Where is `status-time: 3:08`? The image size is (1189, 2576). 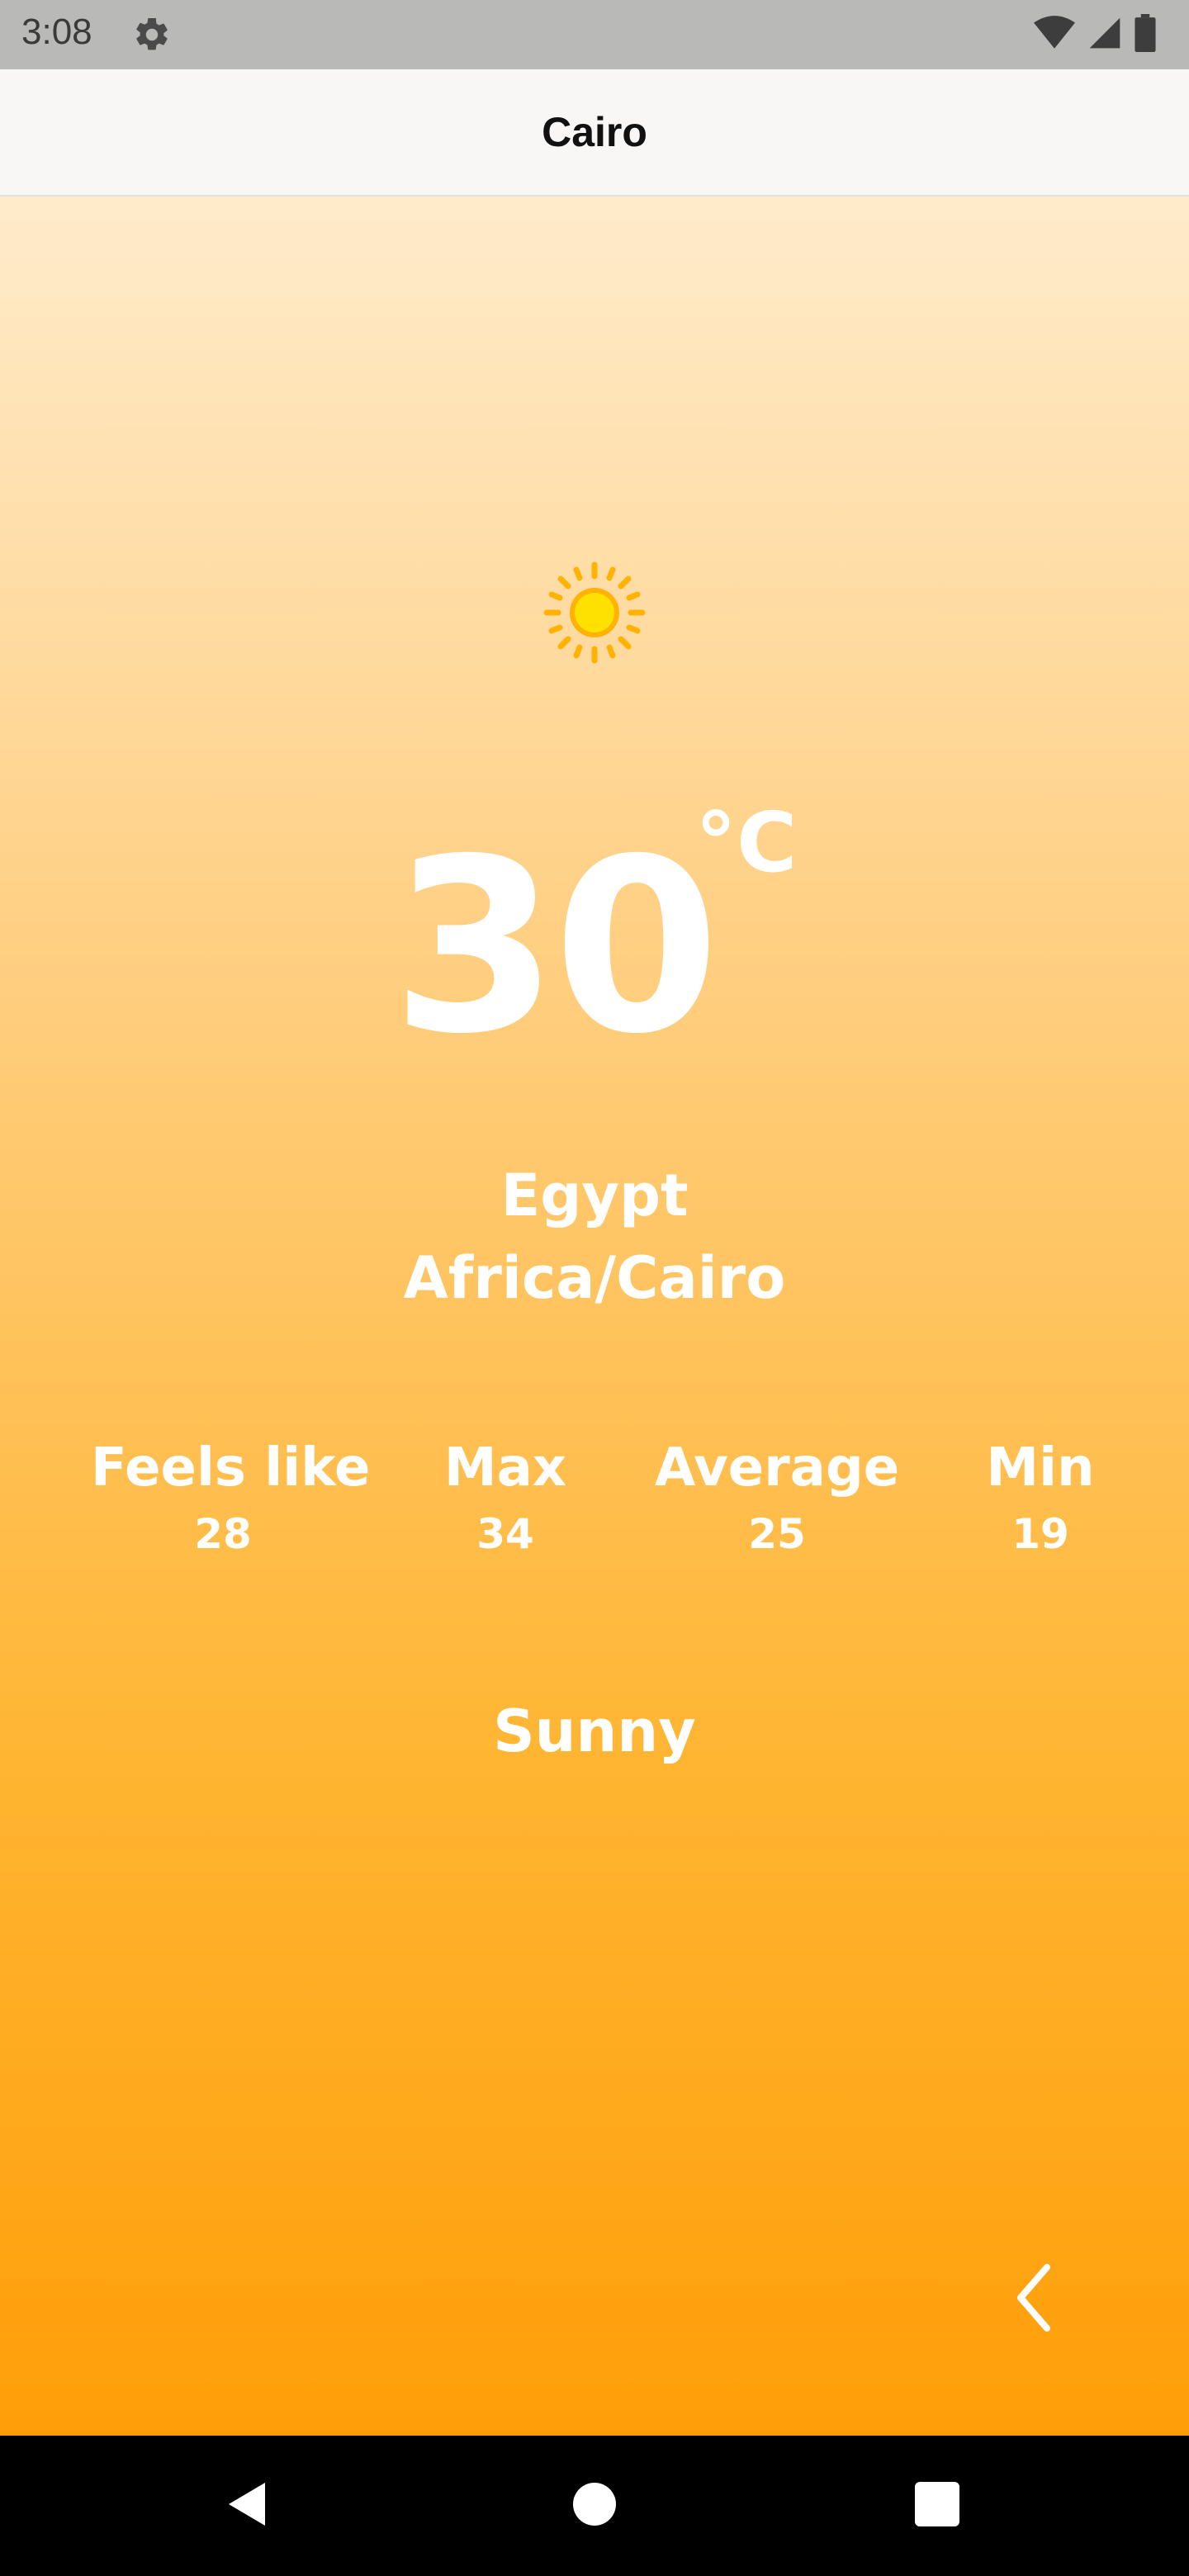 status-time: 3:08 is located at coordinates (56, 32).